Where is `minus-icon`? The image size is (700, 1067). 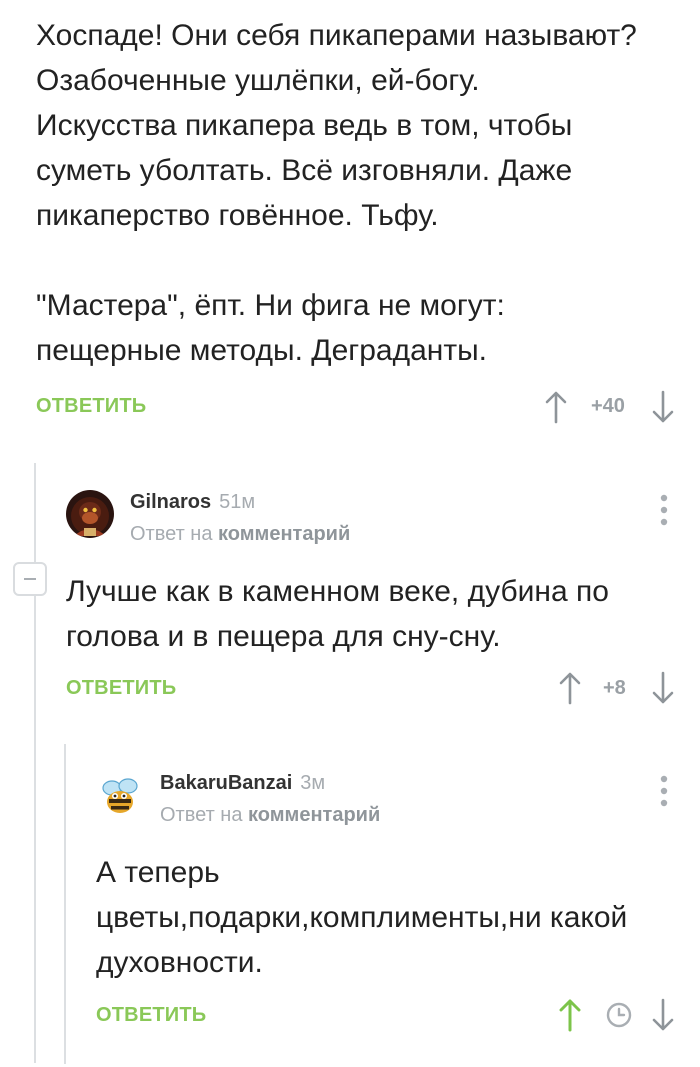 minus-icon is located at coordinates (30, 579).